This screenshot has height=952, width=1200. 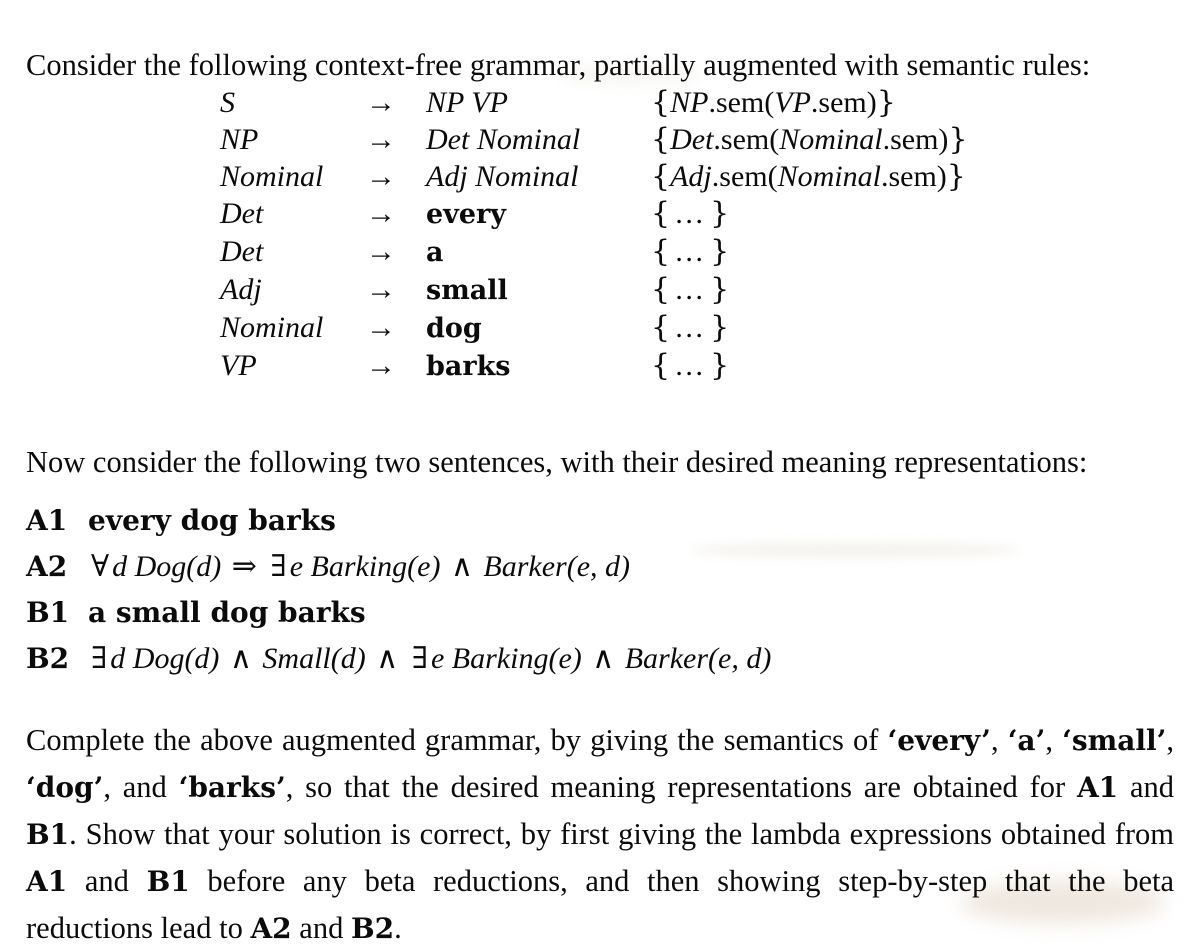 What do you see at coordinates (242, 251) in the screenshot?
I see `rule-lhs: Det` at bounding box center [242, 251].